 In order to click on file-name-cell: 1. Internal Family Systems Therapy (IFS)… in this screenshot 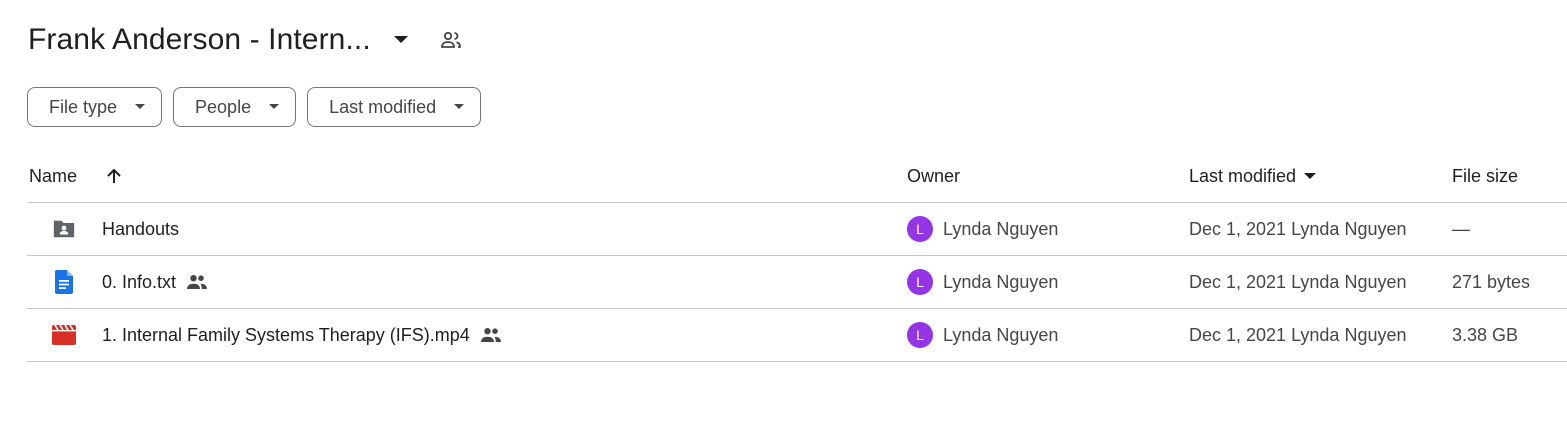, I will do `click(302, 335)`.